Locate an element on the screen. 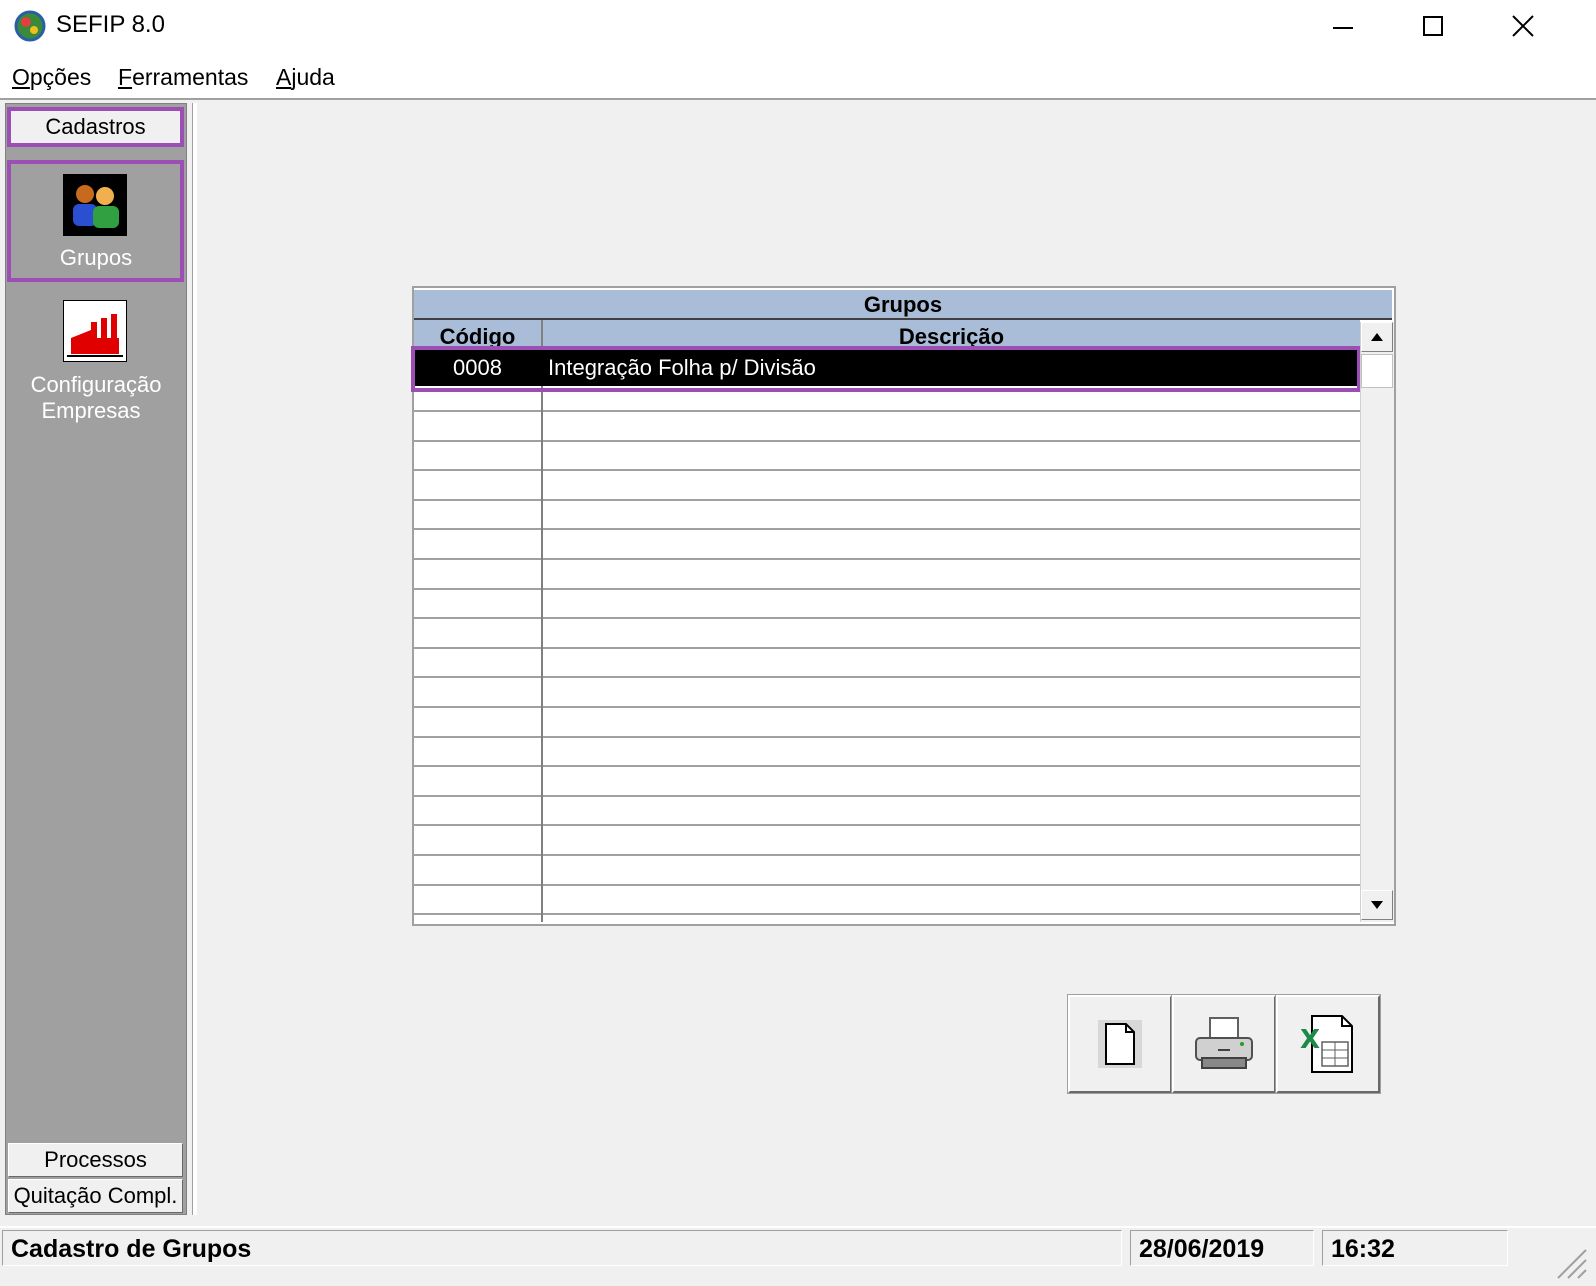  export-excel-button: X is located at coordinates (1328, 1044).